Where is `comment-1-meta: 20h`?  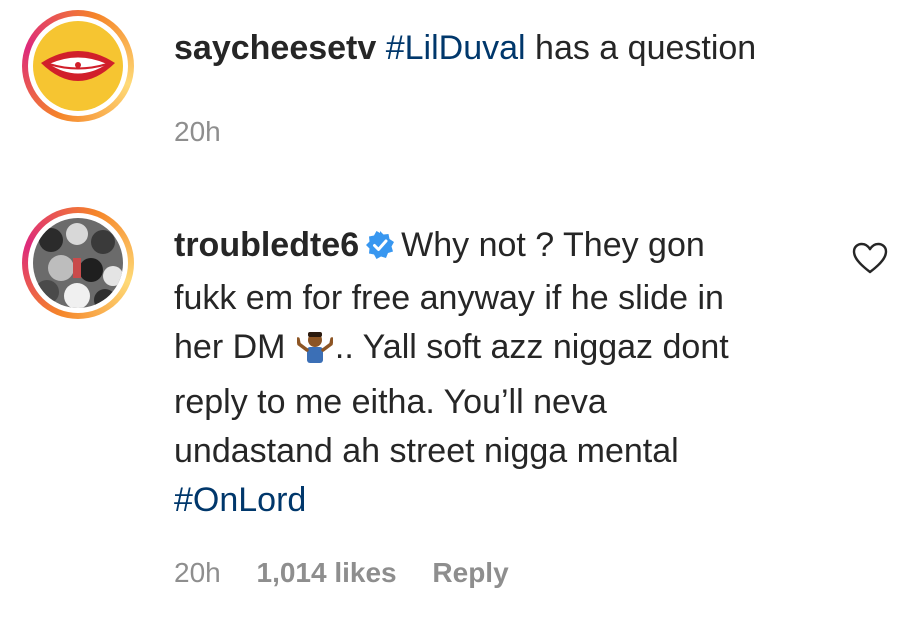
comment-1-meta: 20h is located at coordinates (197, 132).